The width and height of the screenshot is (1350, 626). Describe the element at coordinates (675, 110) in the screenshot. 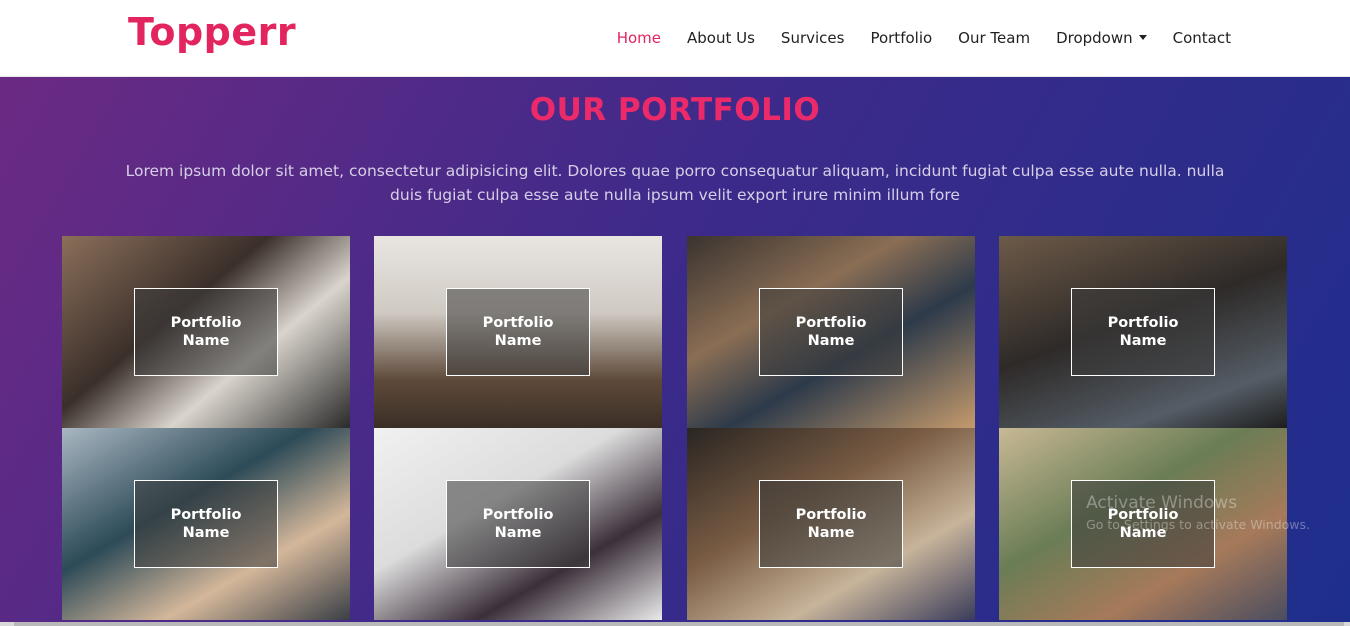

I see `section-title: OUR PORTFOLIO` at that location.